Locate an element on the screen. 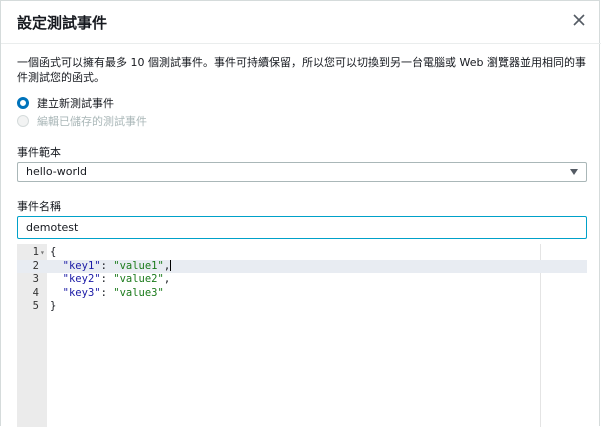  create-new-event-option: 建立新測試事件 is located at coordinates (65, 103).